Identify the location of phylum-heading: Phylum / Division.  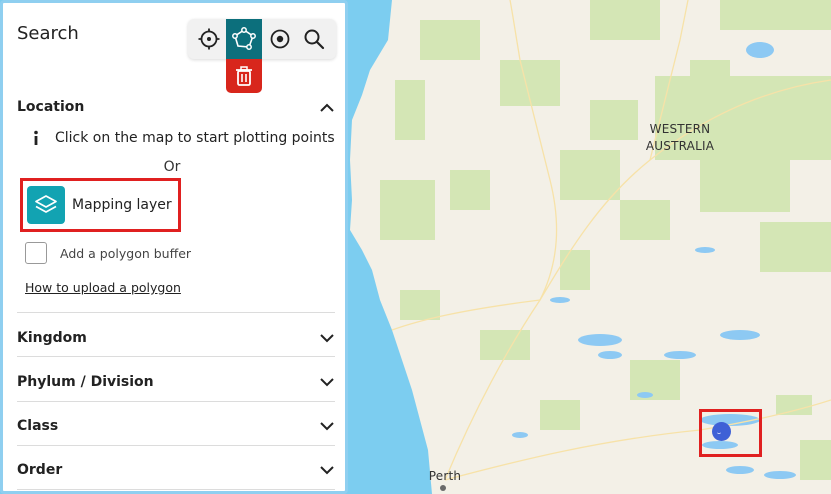
(85, 382).